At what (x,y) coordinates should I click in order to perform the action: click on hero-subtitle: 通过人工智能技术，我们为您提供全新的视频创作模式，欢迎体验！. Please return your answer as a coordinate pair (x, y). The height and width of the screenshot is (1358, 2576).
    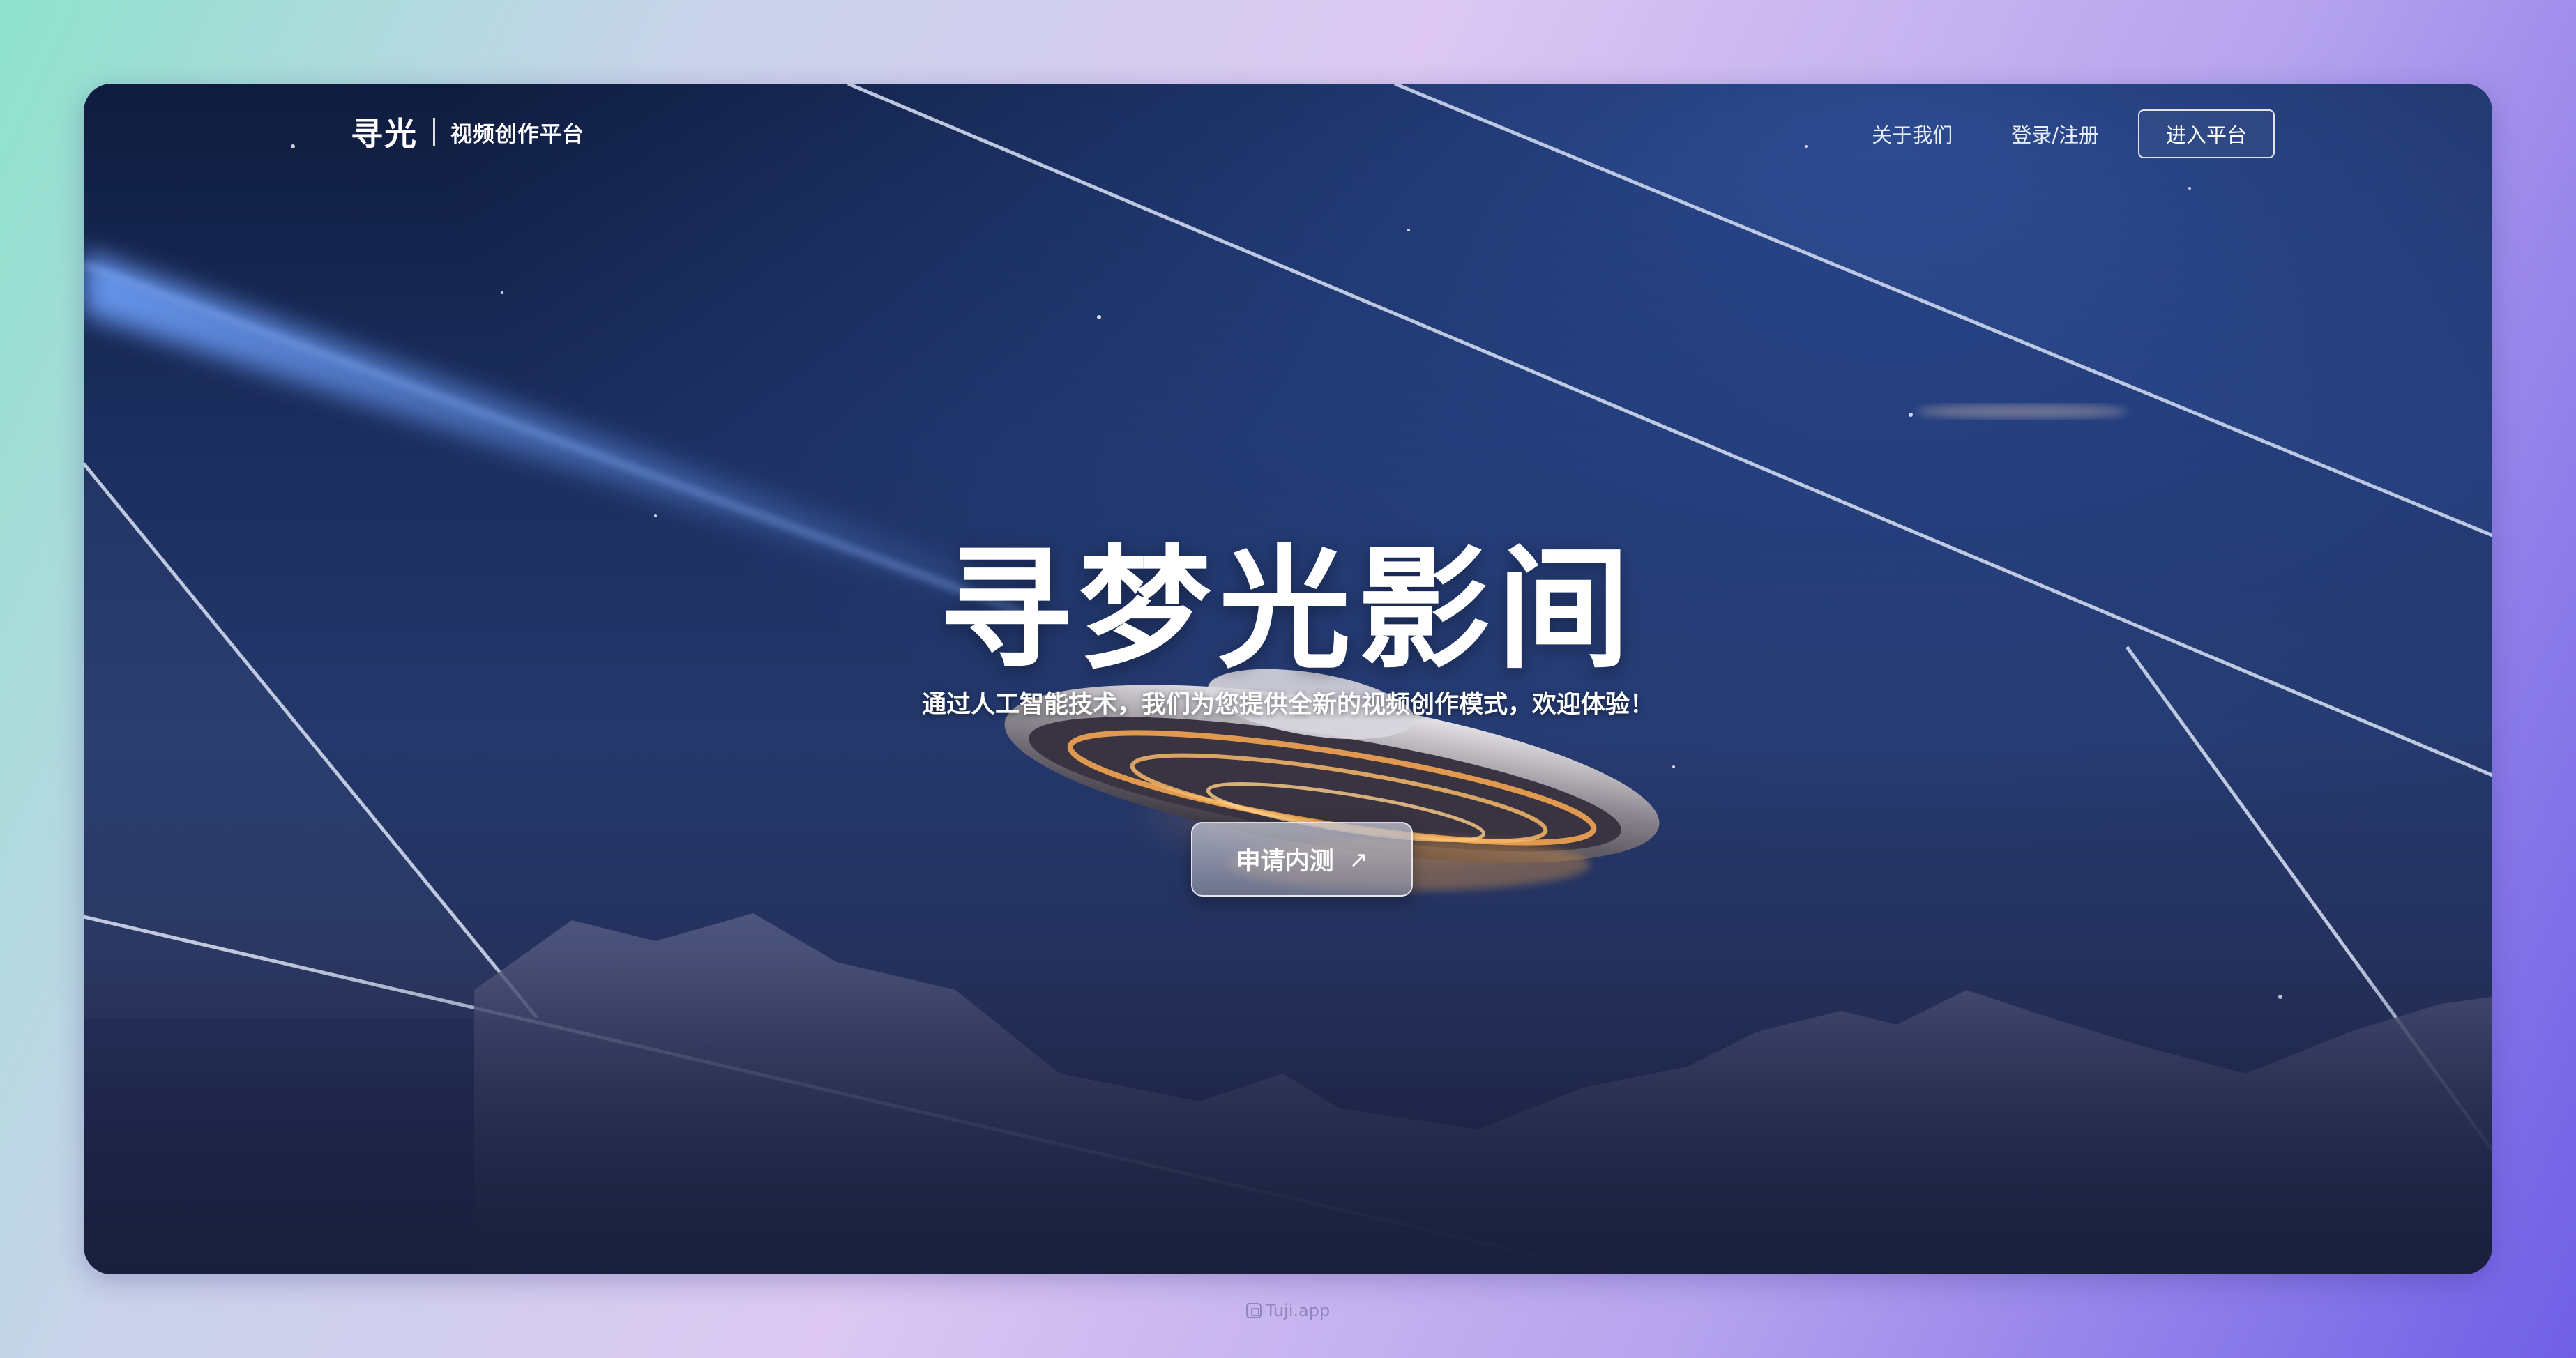
    Looking at the image, I should click on (1287, 705).